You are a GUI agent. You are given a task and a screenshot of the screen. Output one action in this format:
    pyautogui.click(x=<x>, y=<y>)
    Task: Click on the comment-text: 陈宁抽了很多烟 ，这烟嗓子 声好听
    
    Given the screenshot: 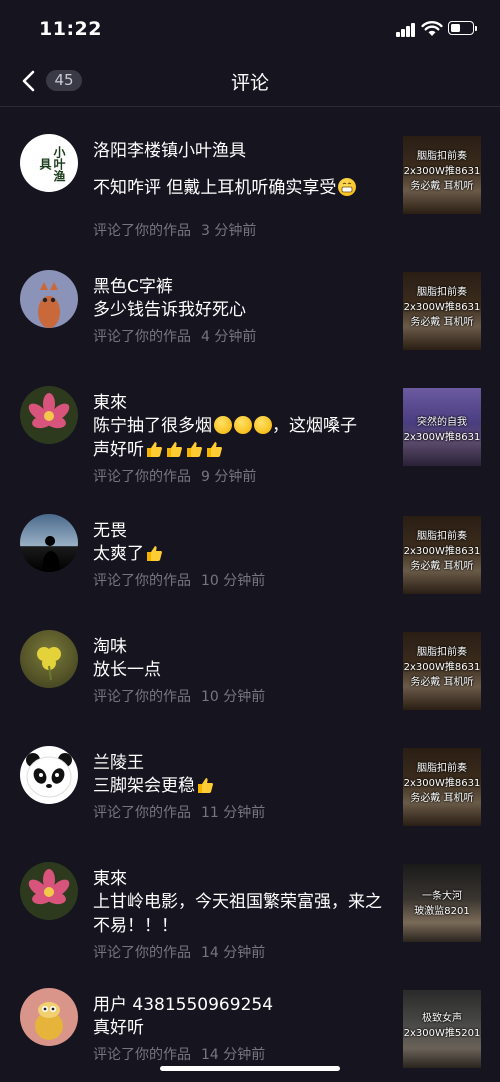 What is the action you would take?
    pyautogui.click(x=225, y=438)
    